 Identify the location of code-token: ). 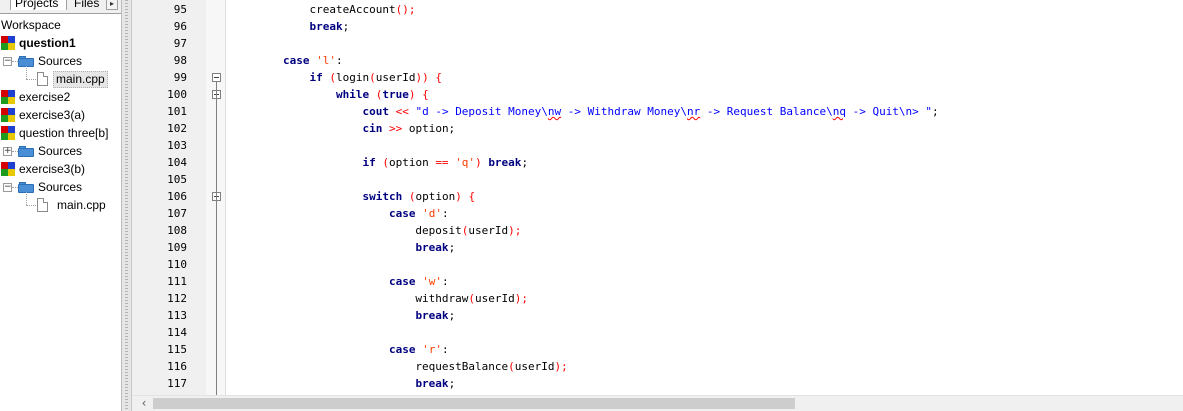
(458, 196).